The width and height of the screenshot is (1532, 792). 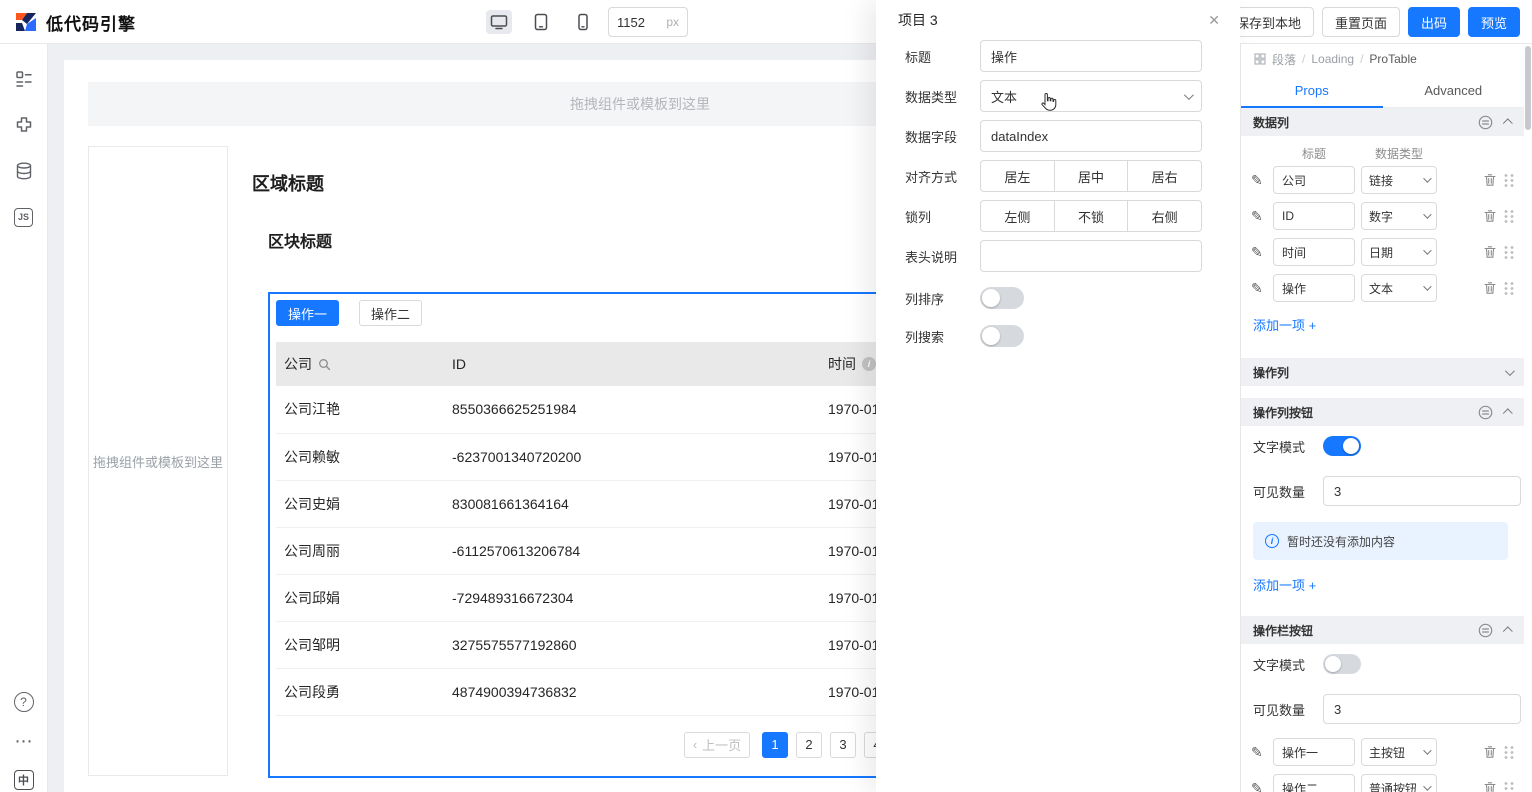 What do you see at coordinates (1454, 90) in the screenshot?
I see `tab-advanced: Advanced` at bounding box center [1454, 90].